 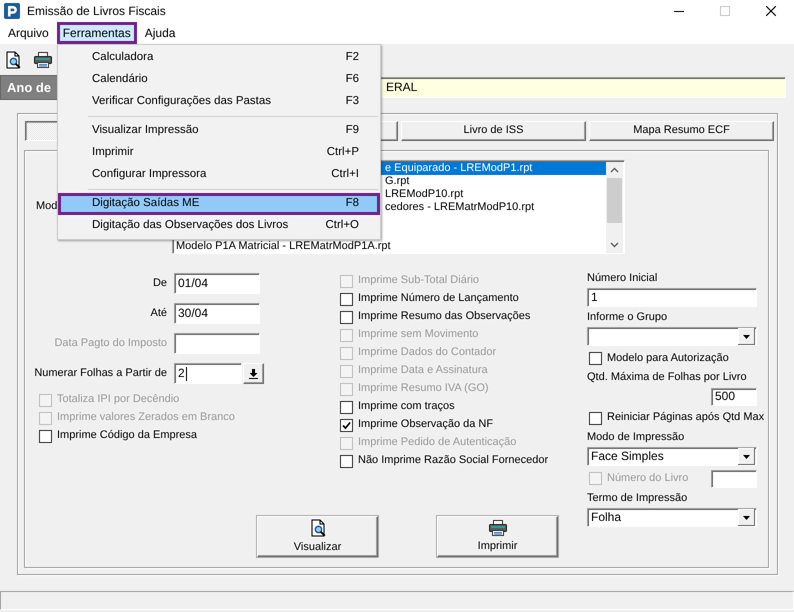 What do you see at coordinates (28, 33) in the screenshot?
I see `menu-bar-item: Arquivo` at bounding box center [28, 33].